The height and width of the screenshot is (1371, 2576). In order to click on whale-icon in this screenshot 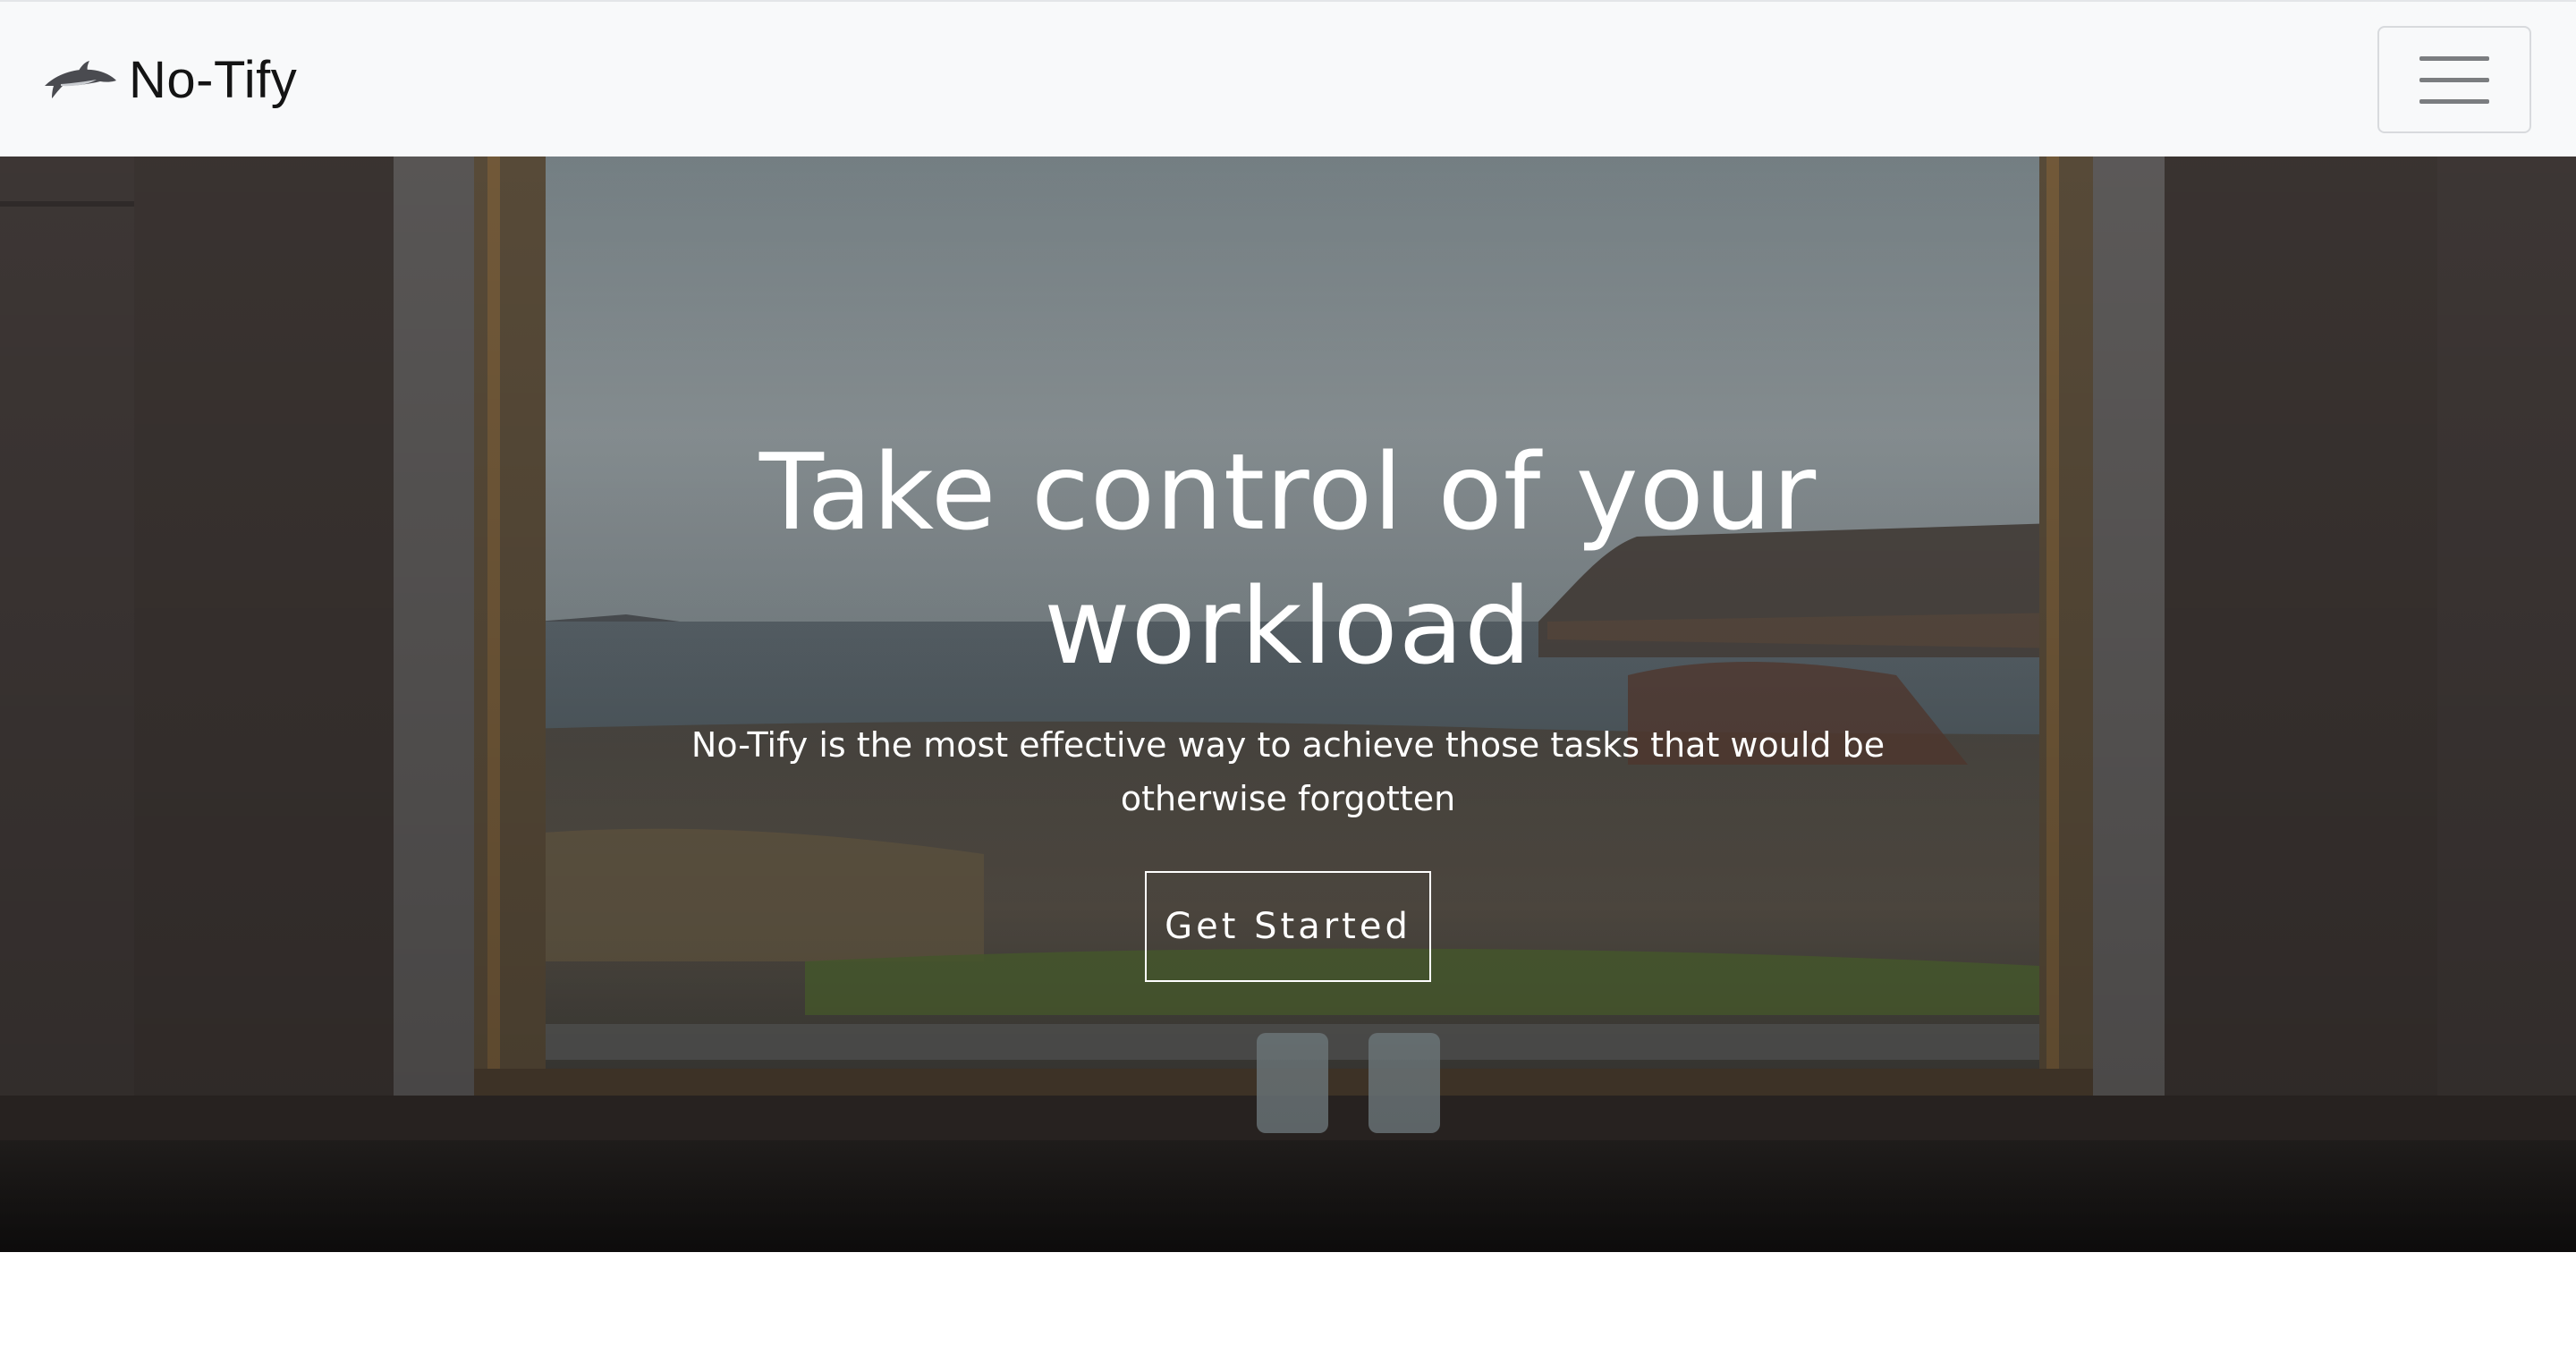, I will do `click(80, 79)`.